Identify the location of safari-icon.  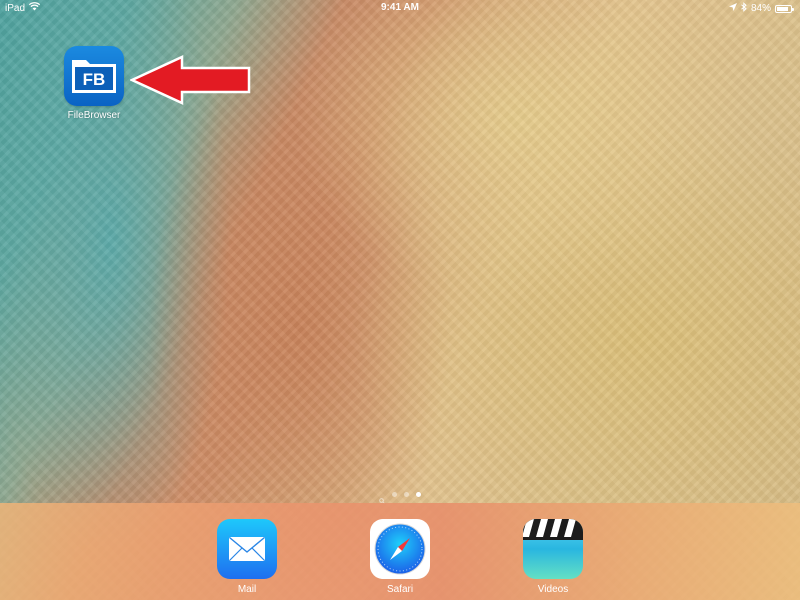
(400, 549).